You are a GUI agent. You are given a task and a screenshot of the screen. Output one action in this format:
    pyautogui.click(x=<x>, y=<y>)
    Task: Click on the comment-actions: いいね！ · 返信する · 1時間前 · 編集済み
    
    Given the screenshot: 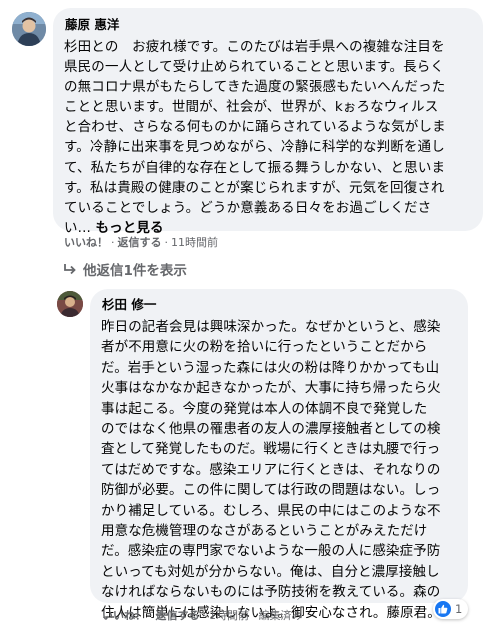 What is the action you would take?
    pyautogui.click(x=202, y=616)
    